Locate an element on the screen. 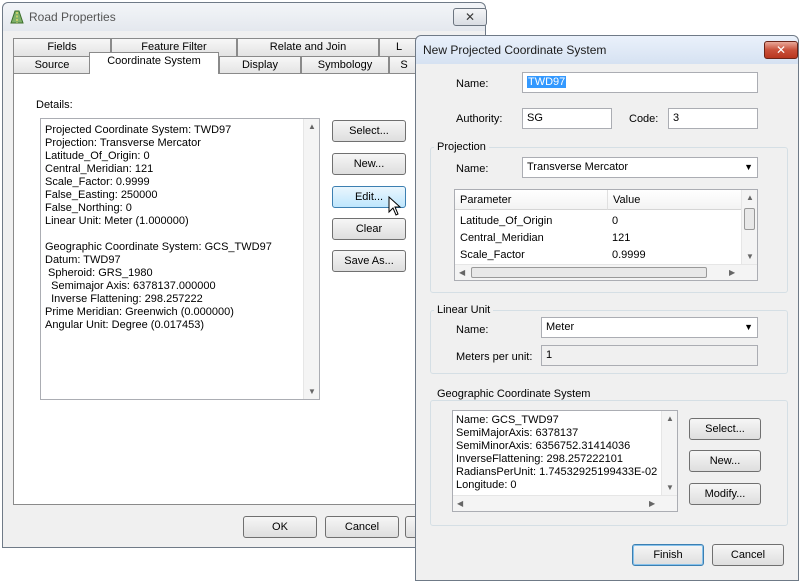 The width and height of the screenshot is (799, 581). details-line is located at coordinates (158, 234).